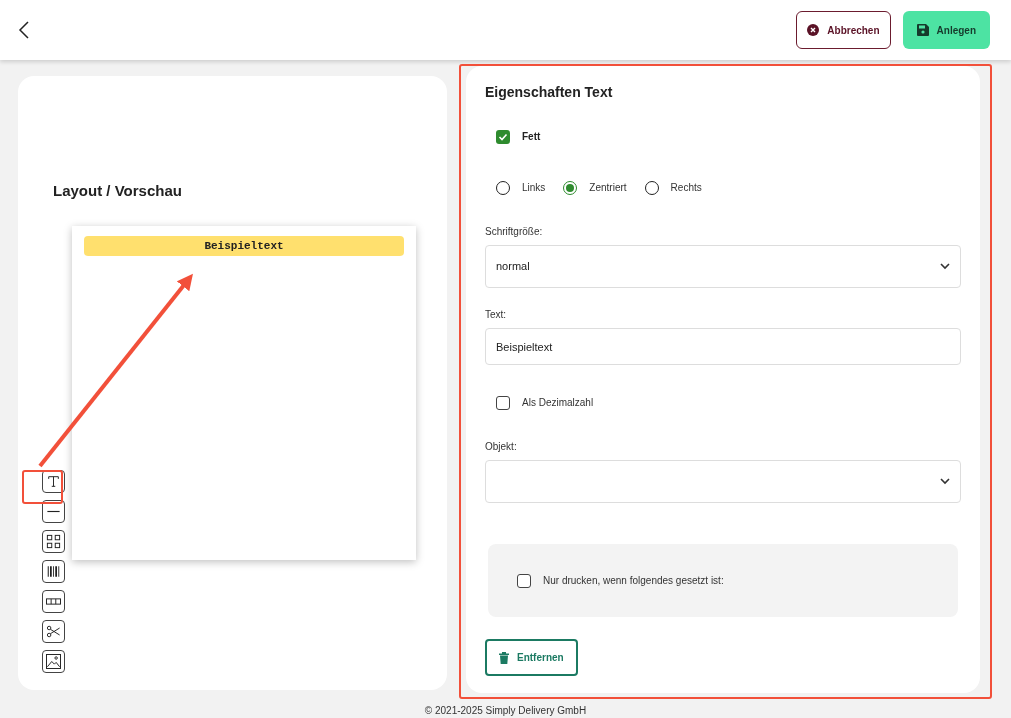  I want to click on text-label: Text:, so click(496, 315).